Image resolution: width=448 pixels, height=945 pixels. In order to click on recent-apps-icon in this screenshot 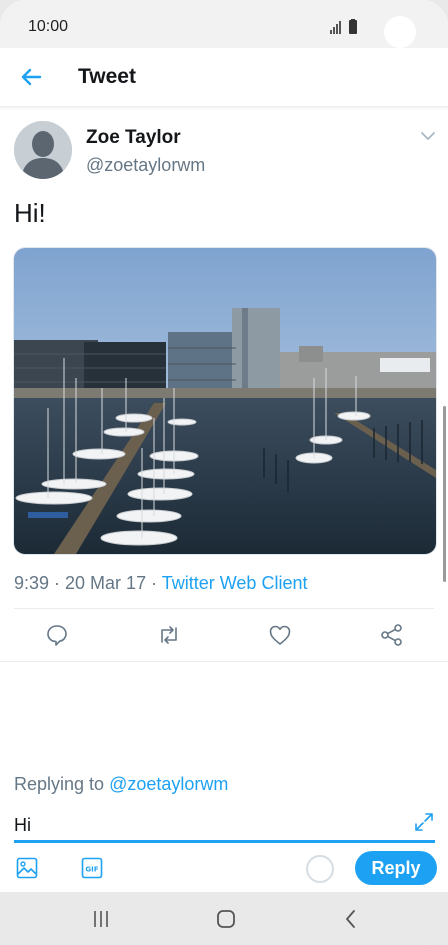, I will do `click(101, 919)`.